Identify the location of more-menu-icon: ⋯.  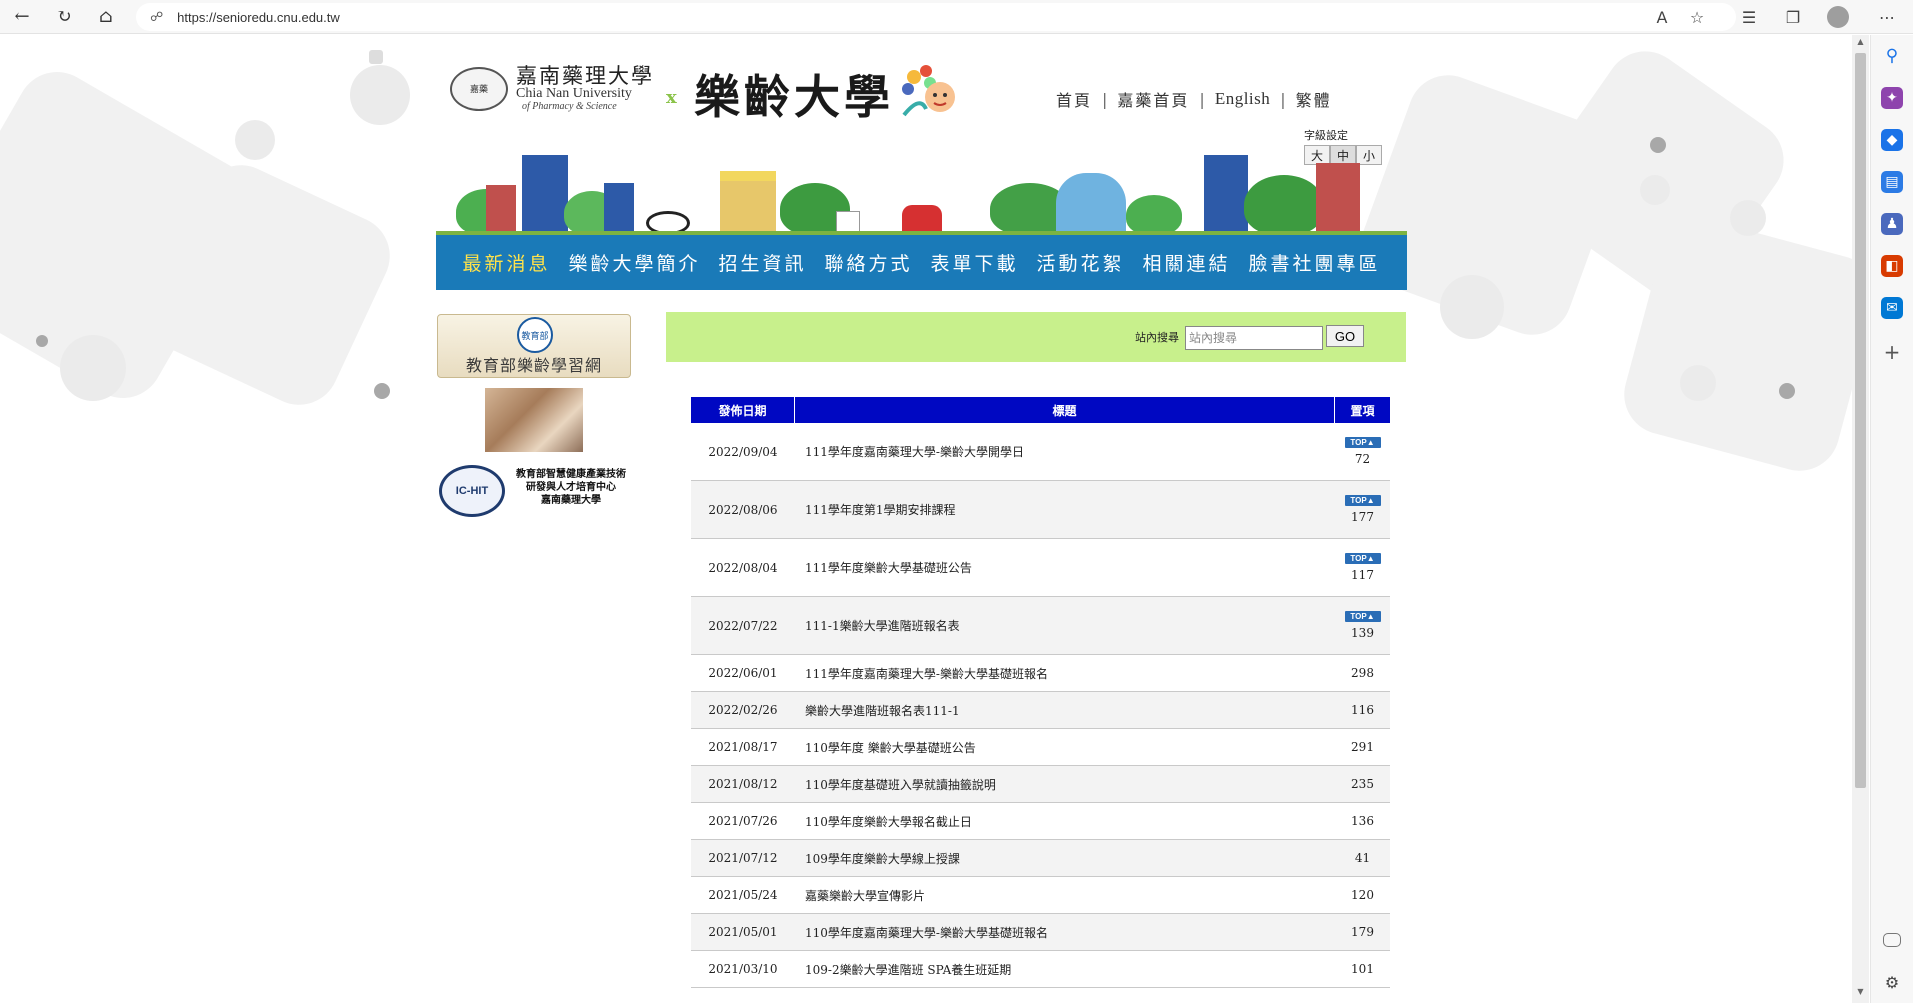
(1887, 17).